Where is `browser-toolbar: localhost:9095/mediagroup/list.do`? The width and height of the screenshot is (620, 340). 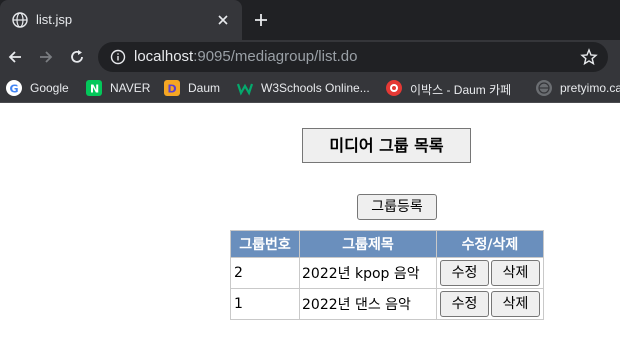
browser-toolbar: localhost:9095/mediagroup/list.do is located at coordinates (310, 56).